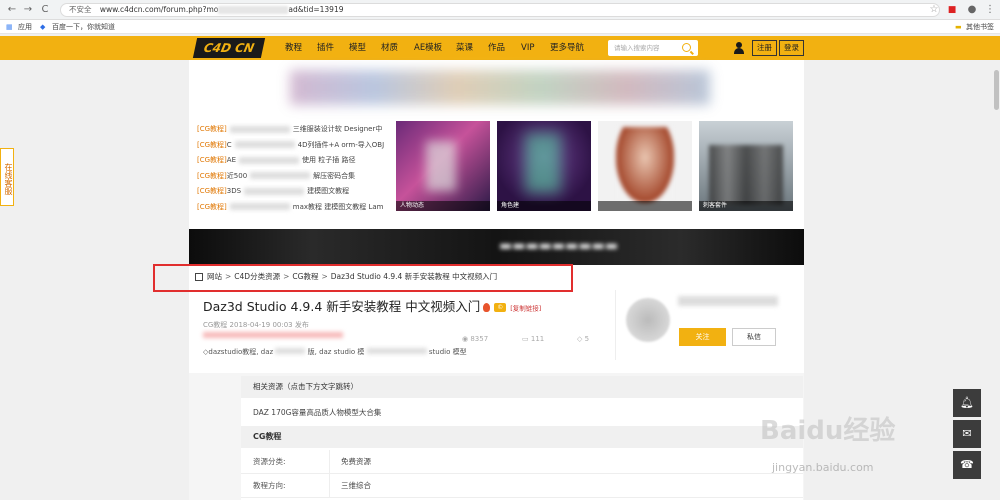 Image resolution: width=1000 pixels, height=500 pixels. I want to click on security-label: 不安全, so click(80, 9).